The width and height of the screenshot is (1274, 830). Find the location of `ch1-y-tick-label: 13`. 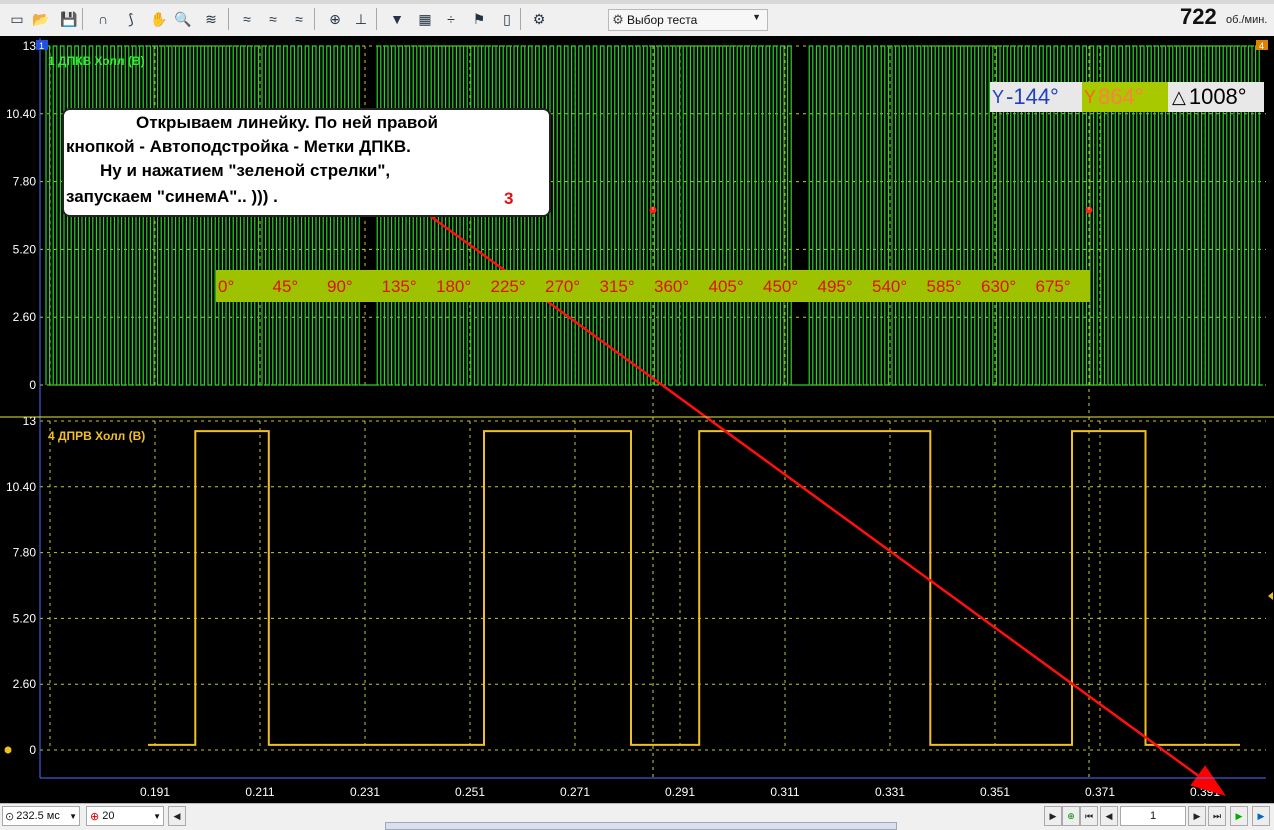

ch1-y-tick-label: 13 is located at coordinates (30, 46).